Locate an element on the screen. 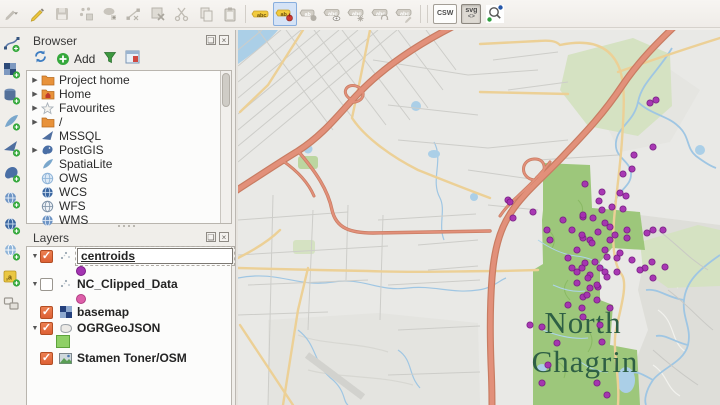  layer-labeling-options-button: abc is located at coordinates (261, 14).